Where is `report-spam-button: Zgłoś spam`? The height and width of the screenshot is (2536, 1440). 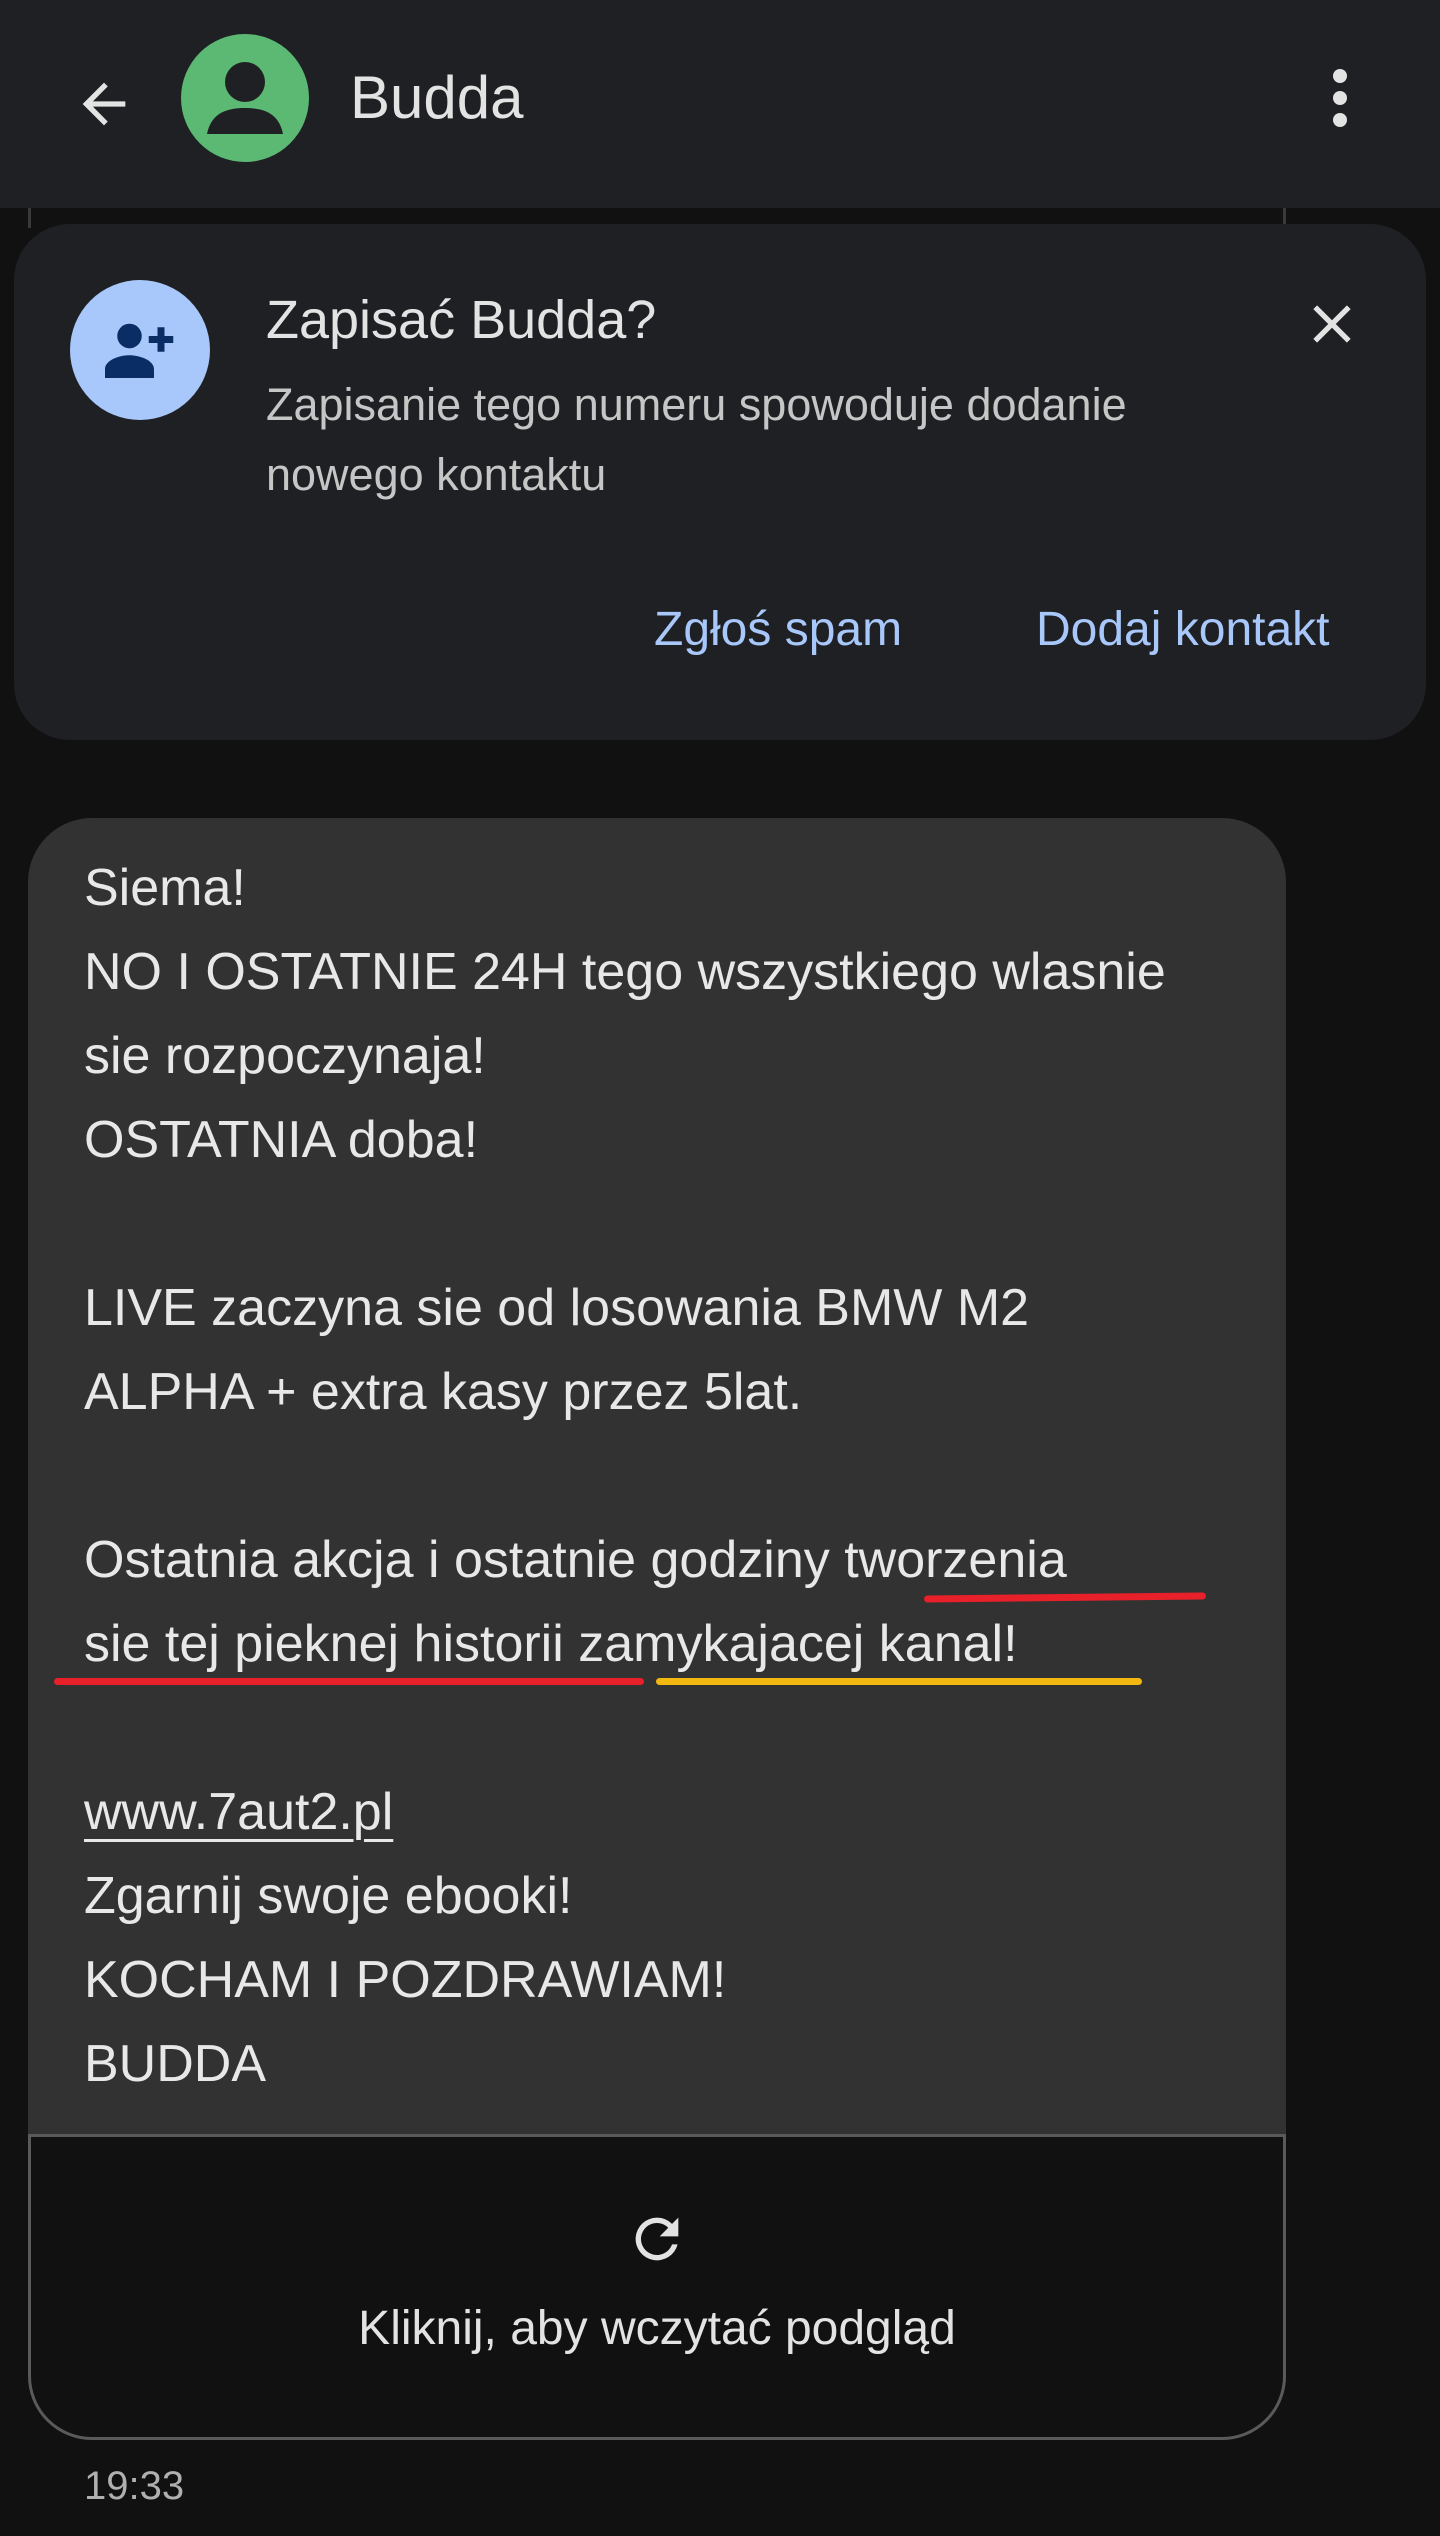 report-spam-button: Zgłoś spam is located at coordinates (778, 630).